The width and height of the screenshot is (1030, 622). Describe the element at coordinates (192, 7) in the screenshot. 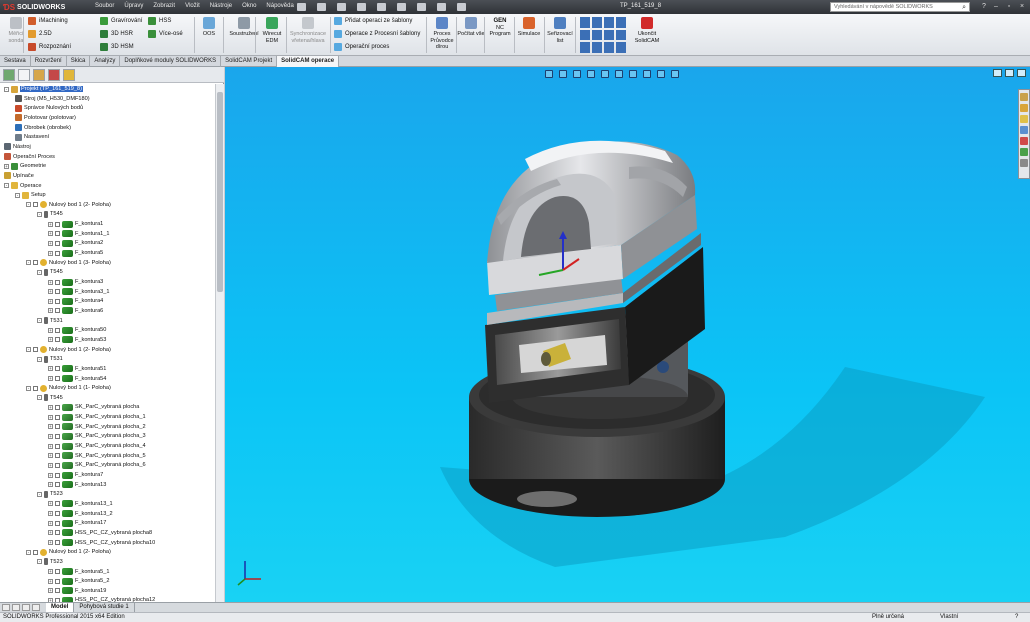

I see `menu-item: Vložit` at that location.